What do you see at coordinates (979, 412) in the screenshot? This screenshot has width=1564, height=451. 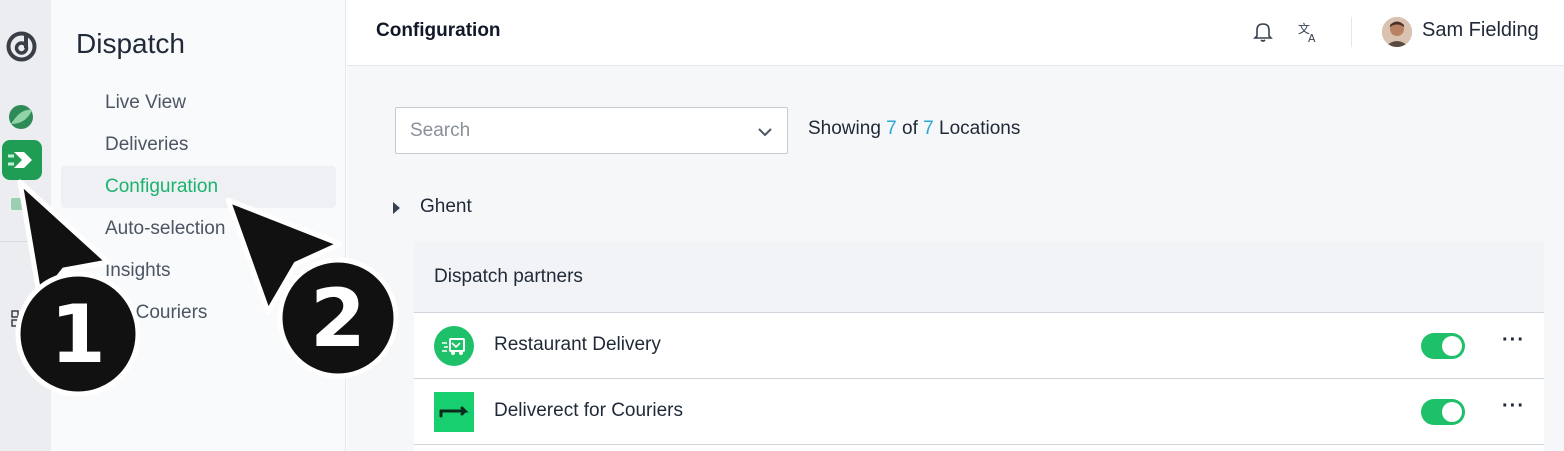 I see `partner-row: Deliverect for Couriers ···` at bounding box center [979, 412].